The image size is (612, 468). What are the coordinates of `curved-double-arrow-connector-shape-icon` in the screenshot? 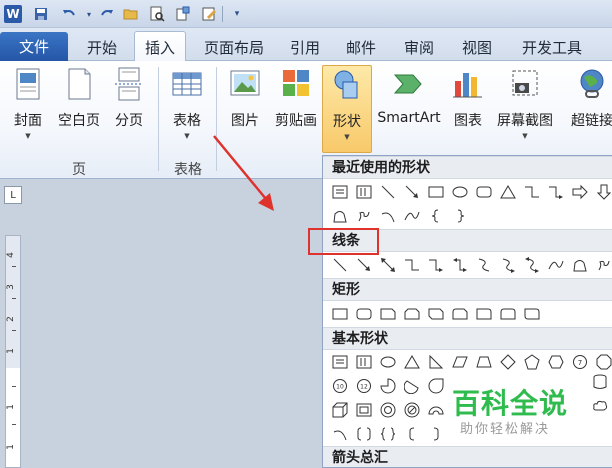 It's located at (532, 265).